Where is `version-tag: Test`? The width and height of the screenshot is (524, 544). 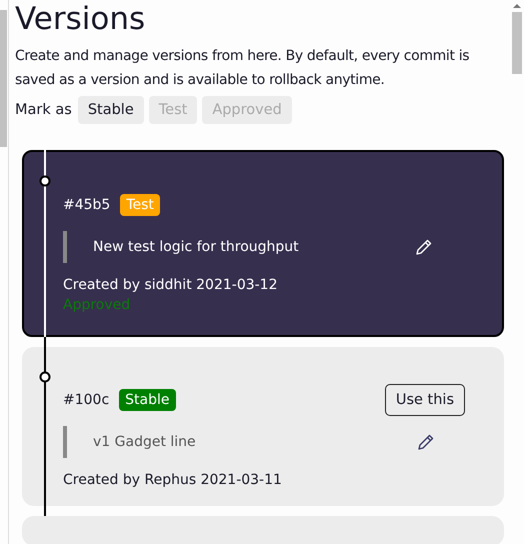 version-tag: Test is located at coordinates (140, 205).